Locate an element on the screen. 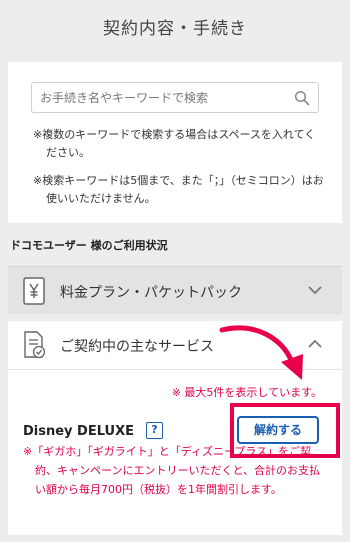  search-note-spaces: ※複数のキーワードで検索する場合はスペースを入れてください。 is located at coordinates (174, 143).